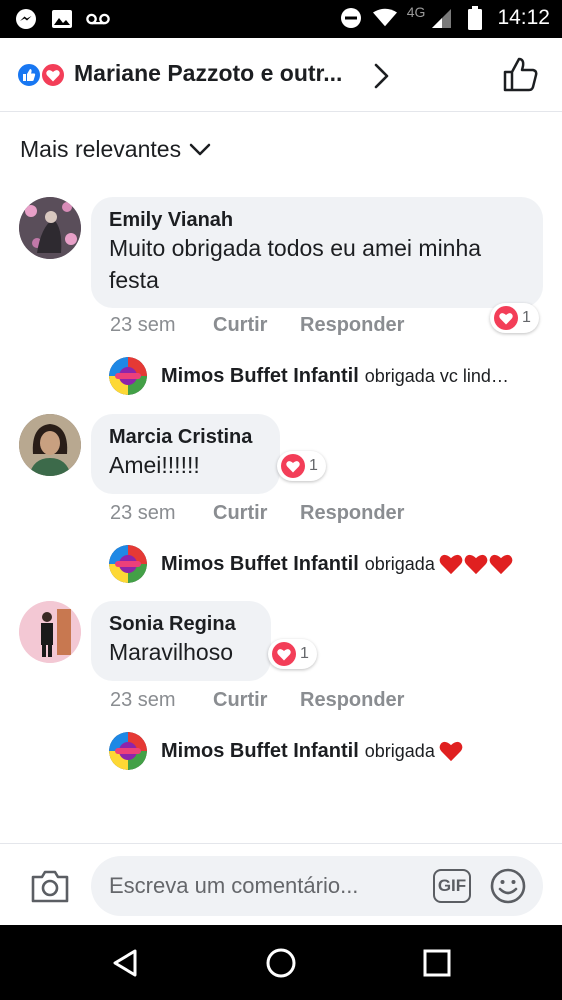 This screenshot has width=562, height=1000. What do you see at coordinates (317, 886) in the screenshot?
I see `comment-input` at bounding box center [317, 886].